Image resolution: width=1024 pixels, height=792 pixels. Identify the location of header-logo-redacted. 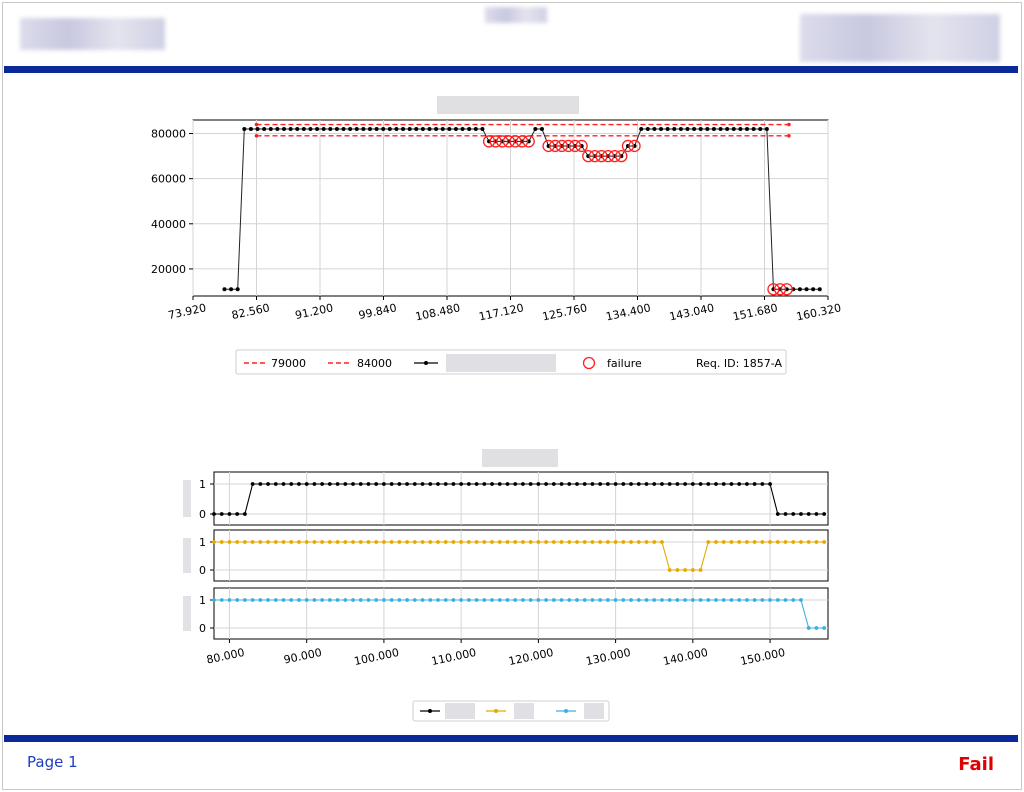
(900, 38).